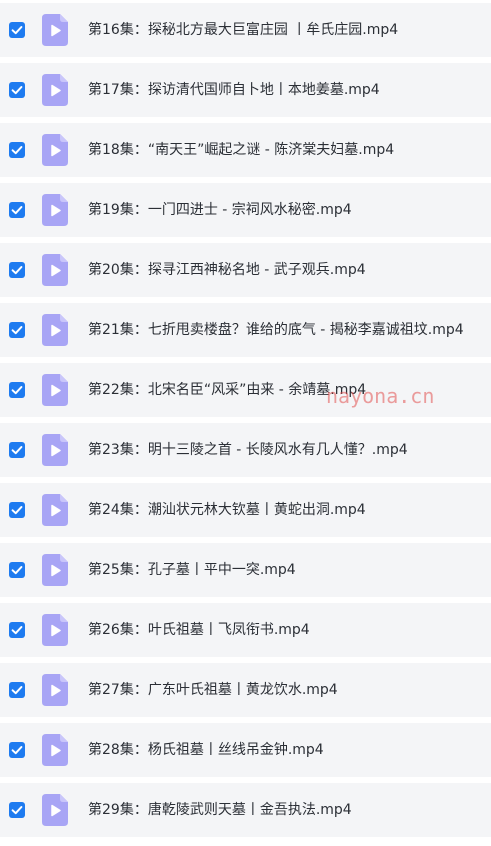  I want to click on file-row: 第29集：唐乾陵武则天墓丨金吾执法.mp4, so click(245, 810).